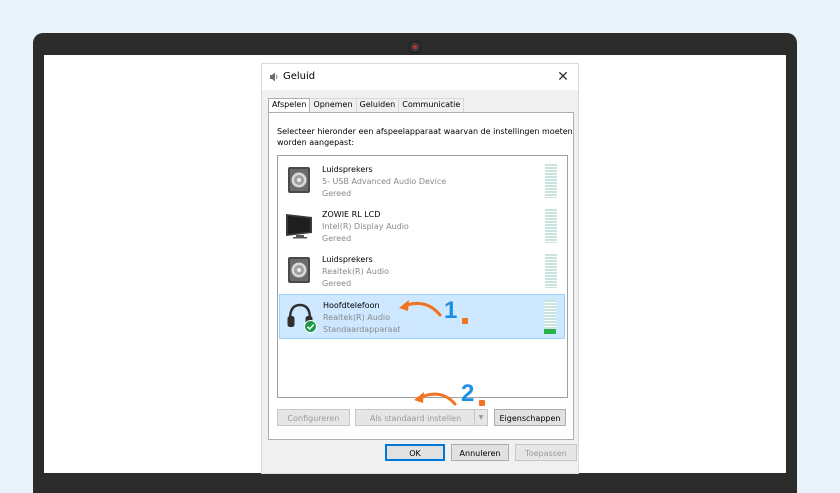  What do you see at coordinates (351, 305) in the screenshot?
I see `device-name: Hoofdtelefoon` at bounding box center [351, 305].